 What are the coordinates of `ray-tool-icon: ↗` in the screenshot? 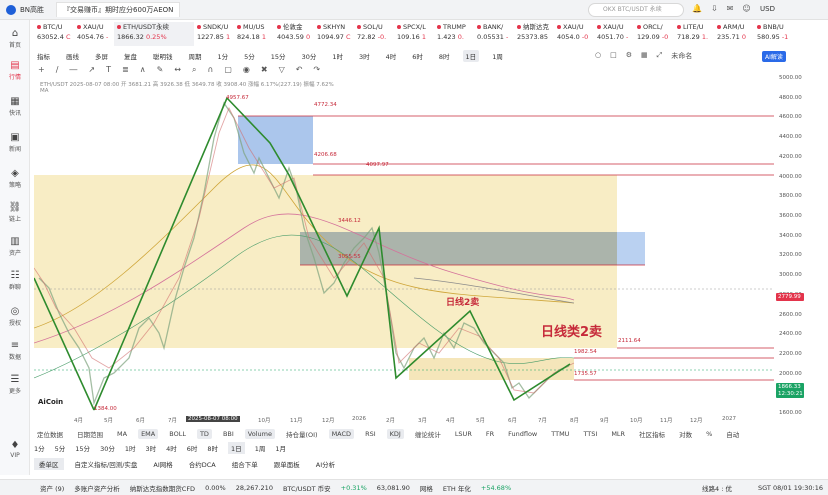 It's located at (91, 71).